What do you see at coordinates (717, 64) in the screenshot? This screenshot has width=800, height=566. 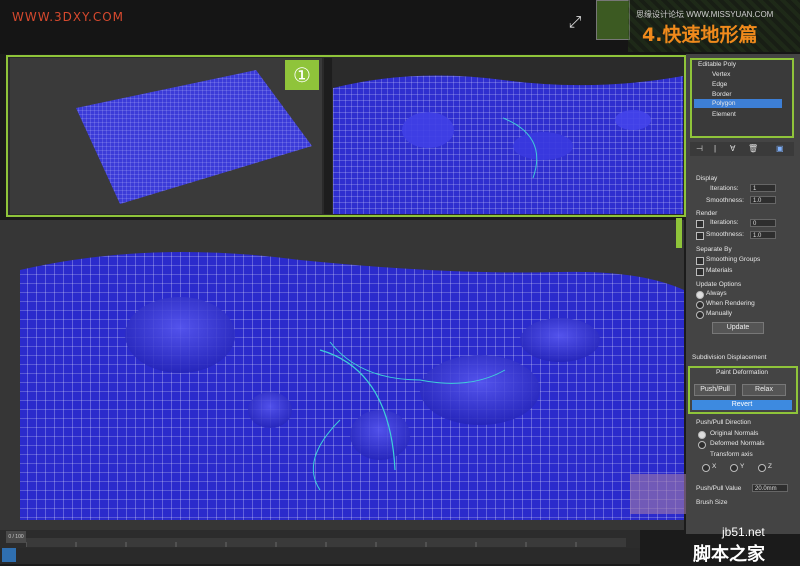 I see `stack-title: Editable Poly` at bounding box center [717, 64].